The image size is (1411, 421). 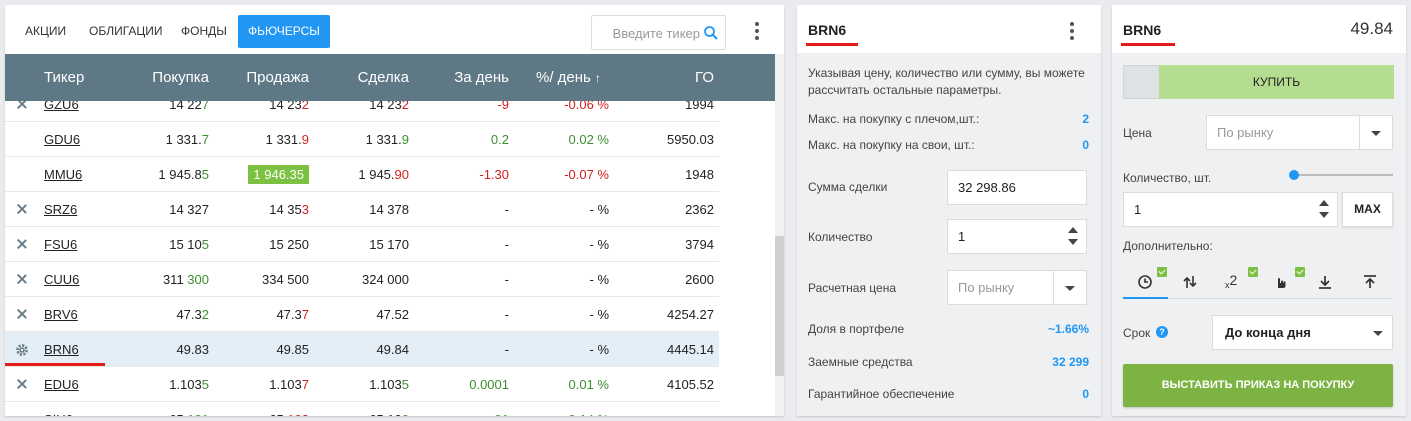 I want to click on side-toggle: Купить, so click(x=1258, y=82).